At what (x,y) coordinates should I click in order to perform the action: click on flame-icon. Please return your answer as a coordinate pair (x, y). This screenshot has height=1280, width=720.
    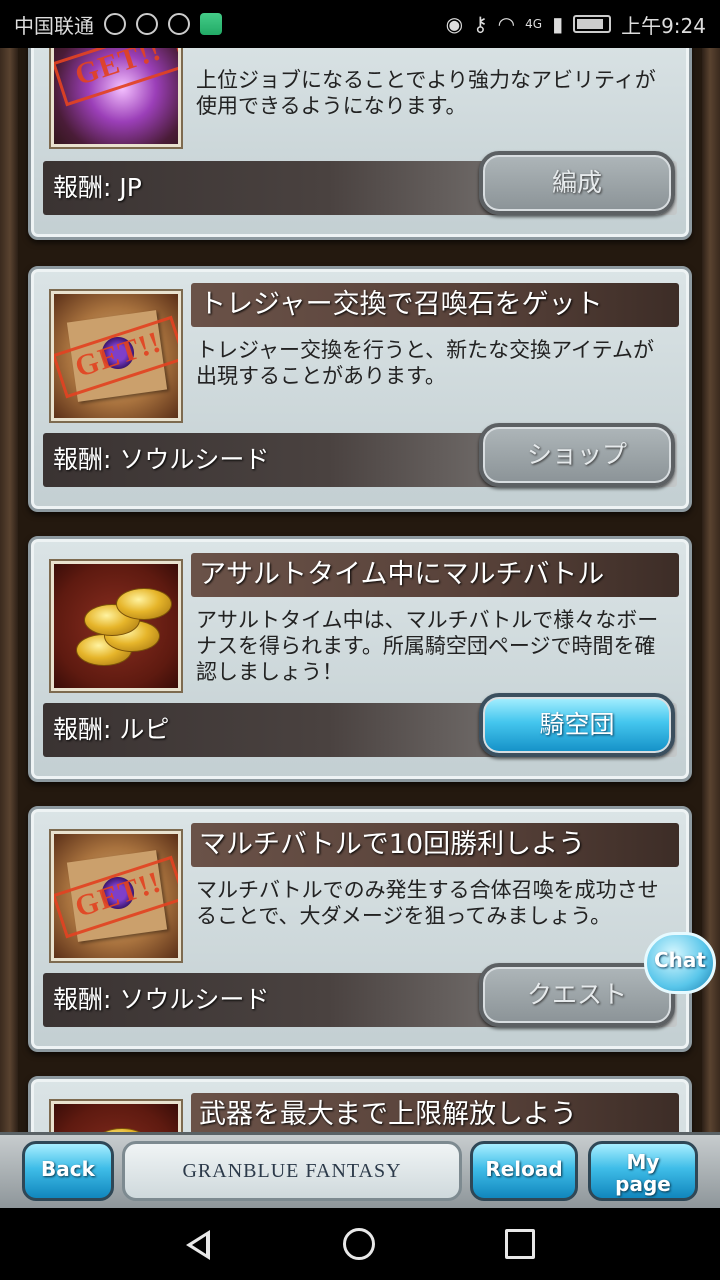
    Looking at the image, I should click on (179, 24).